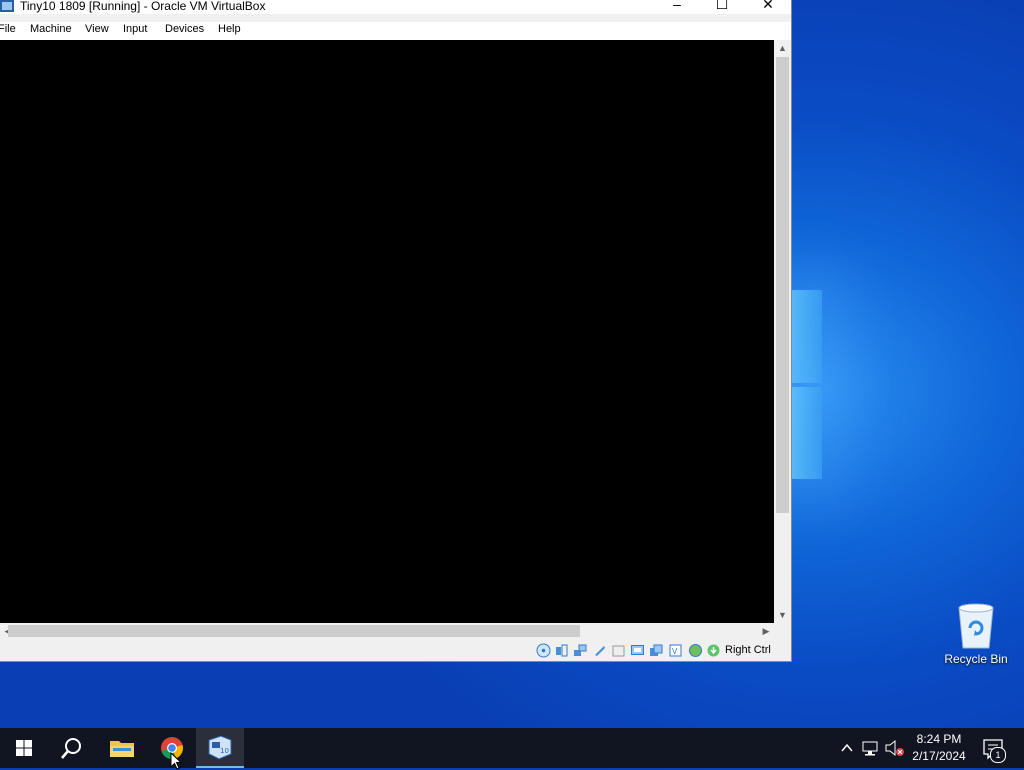 The image size is (1024, 770). Describe the element at coordinates (998, 755) in the screenshot. I see `notification-count-badge: 1` at that location.